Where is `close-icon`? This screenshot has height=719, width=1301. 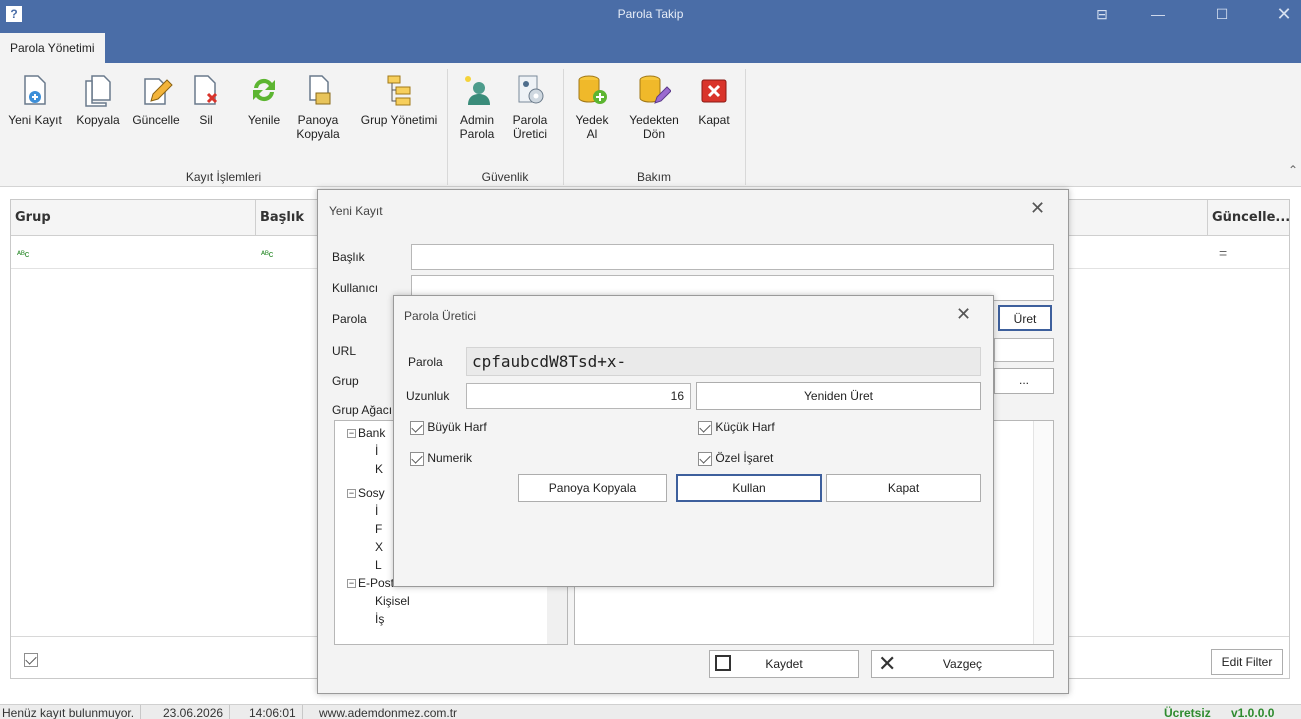
close-icon is located at coordinates (714, 91).